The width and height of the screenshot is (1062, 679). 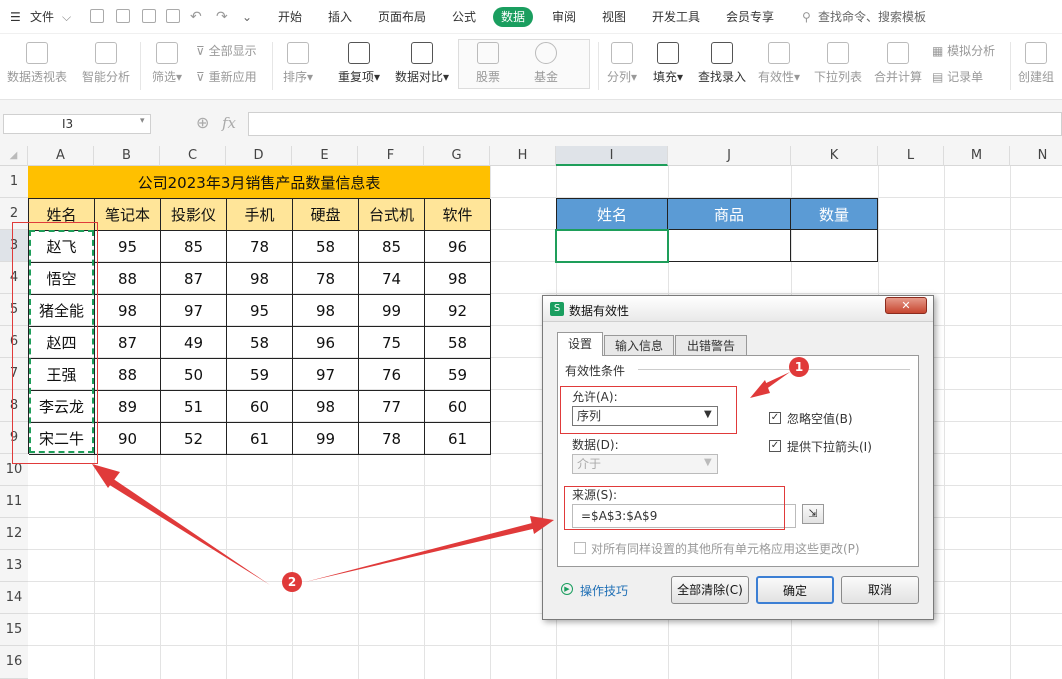 What do you see at coordinates (898, 63) in the screenshot?
I see `consolidate-button: 合并计算` at bounding box center [898, 63].